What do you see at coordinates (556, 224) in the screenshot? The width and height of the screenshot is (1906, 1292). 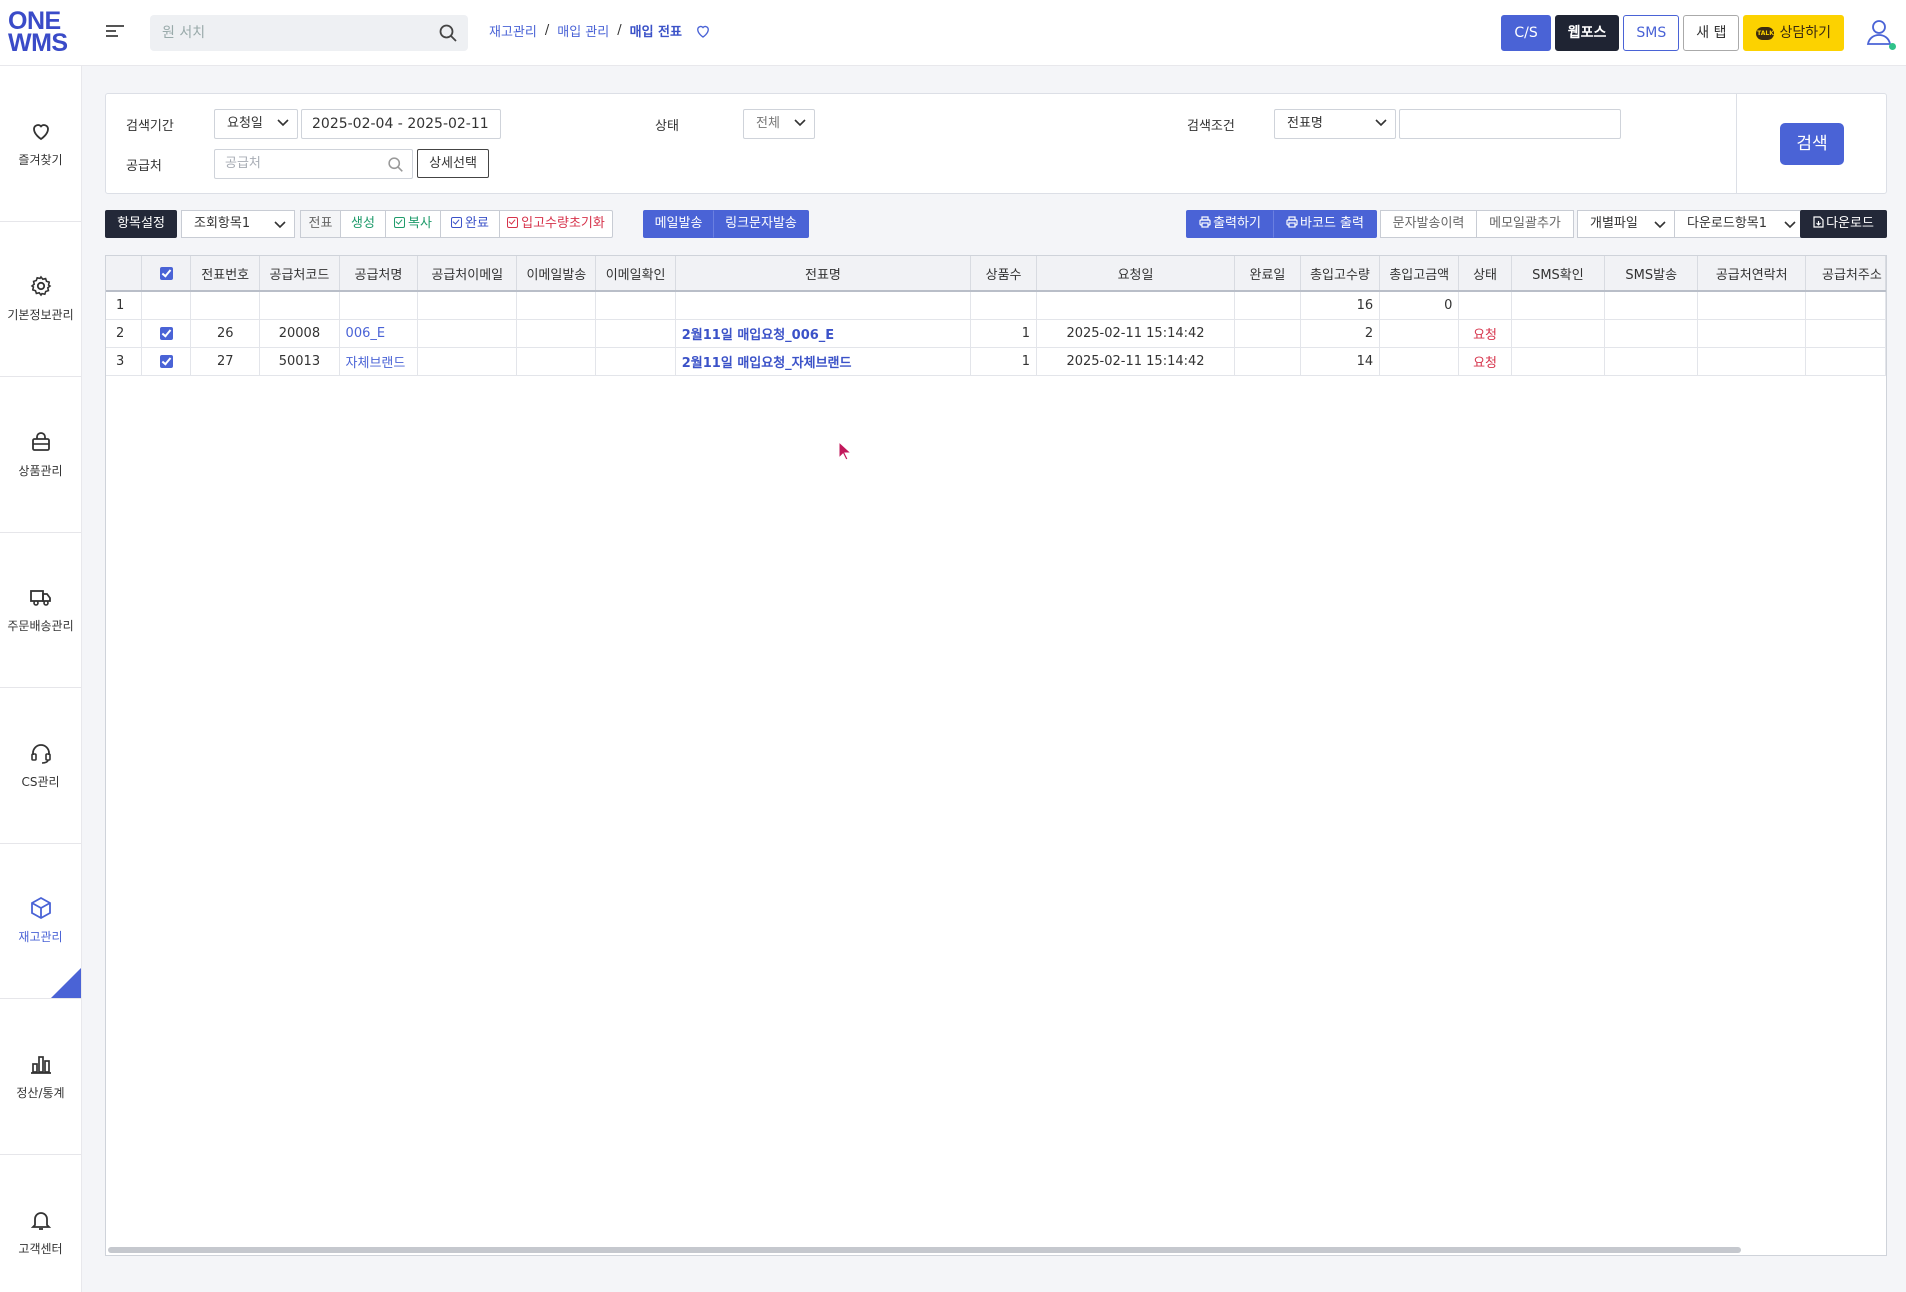 I see `reset-qty-button: 입고수량초기화` at bounding box center [556, 224].